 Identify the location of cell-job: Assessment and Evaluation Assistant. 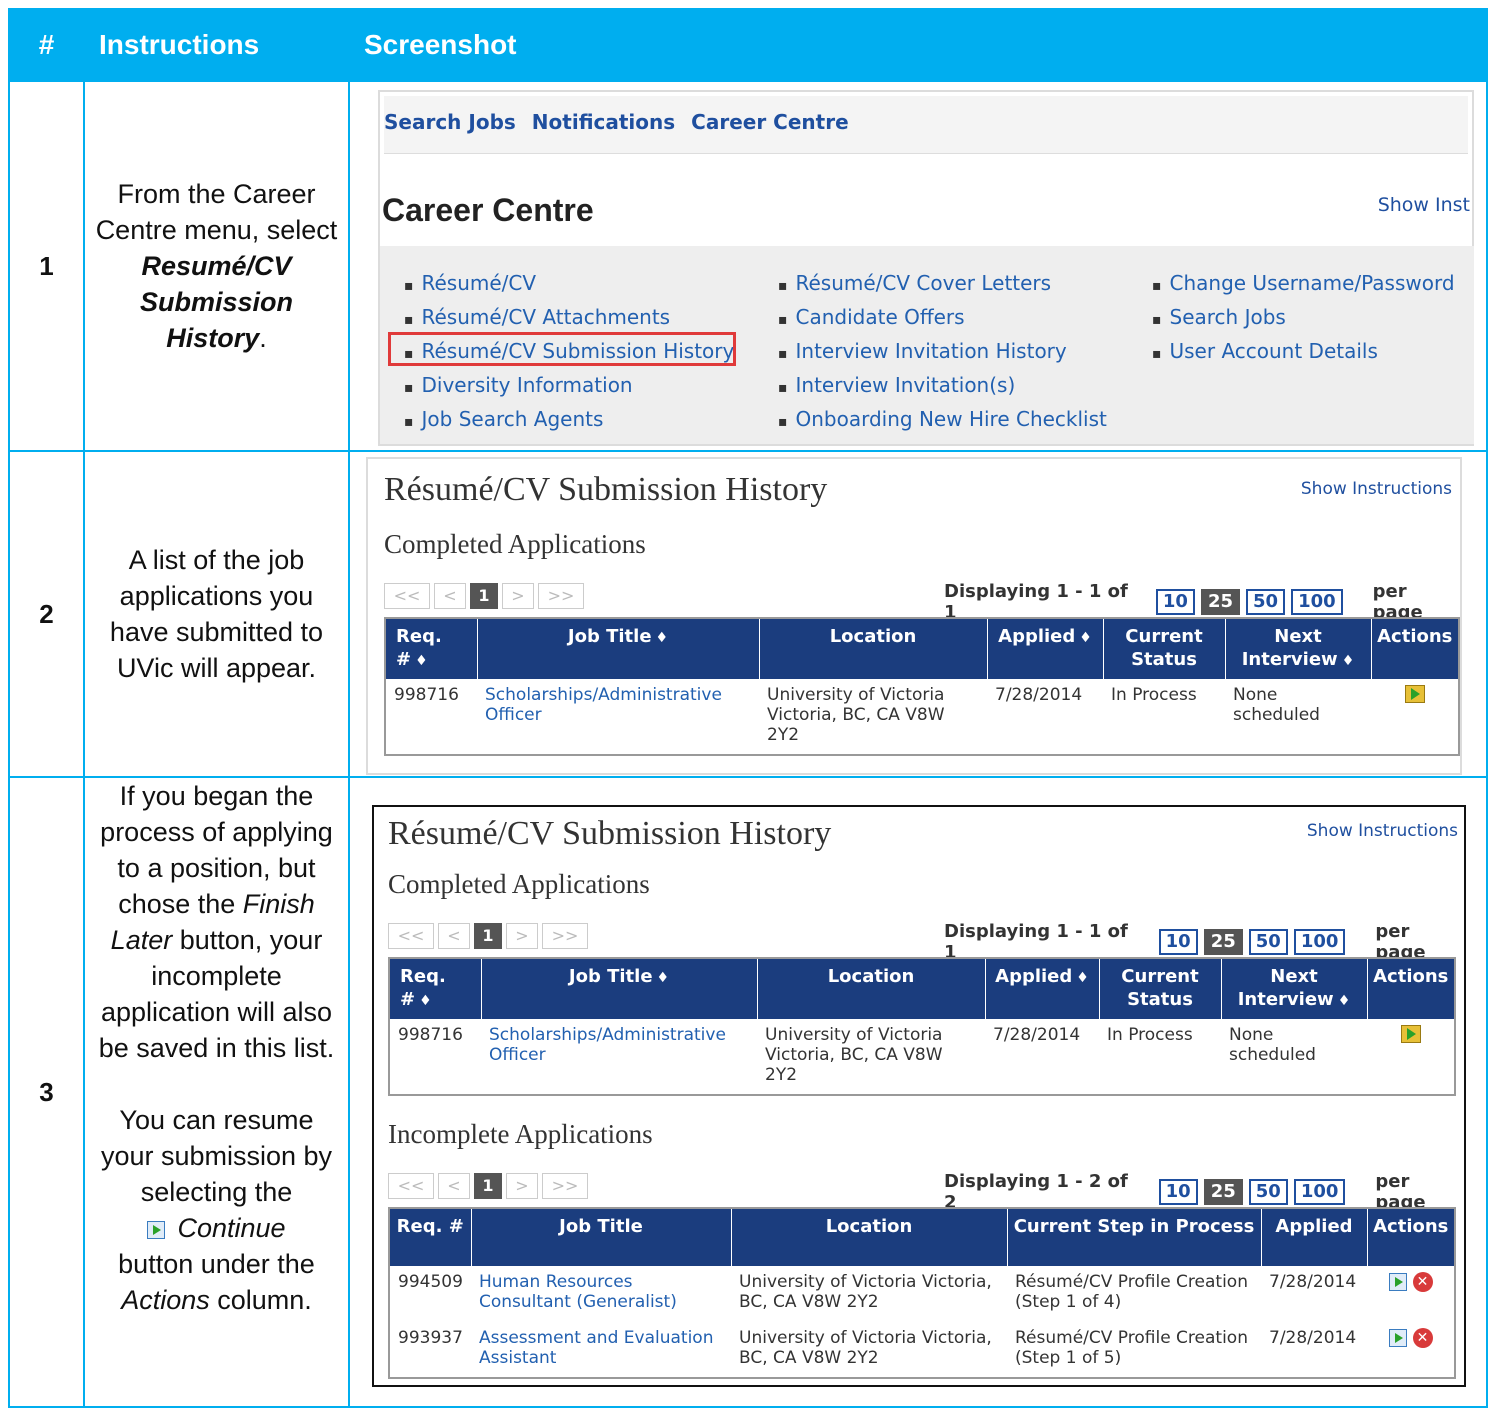
(601, 1350).